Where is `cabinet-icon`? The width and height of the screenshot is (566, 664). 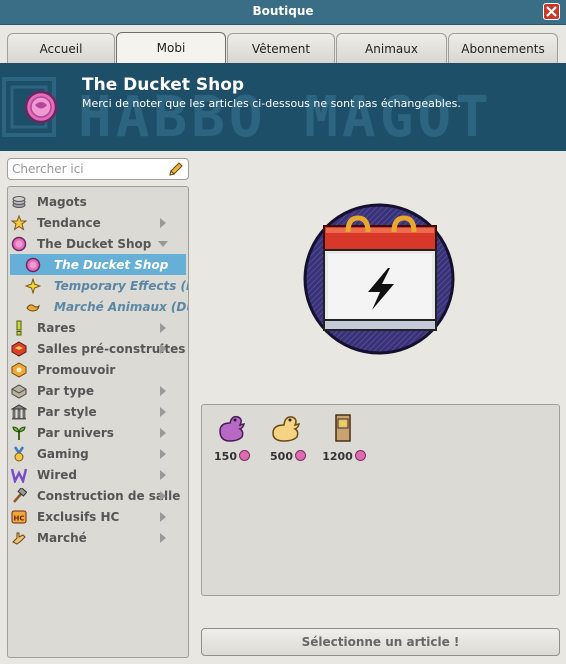
cabinet-icon is located at coordinates (343, 428).